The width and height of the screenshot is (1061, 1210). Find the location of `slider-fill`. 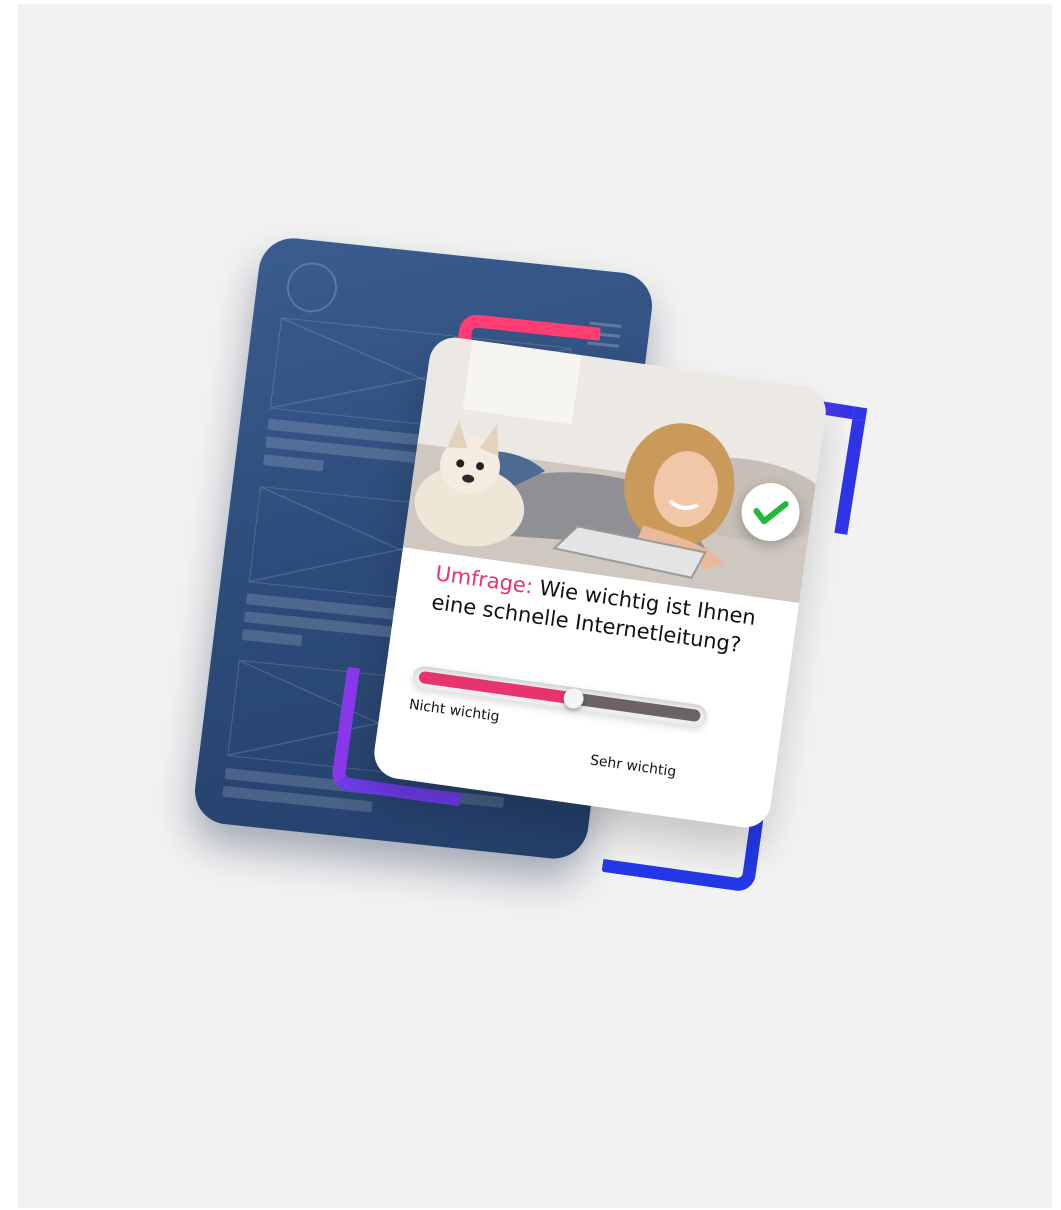

slider-fill is located at coordinates (496, 687).